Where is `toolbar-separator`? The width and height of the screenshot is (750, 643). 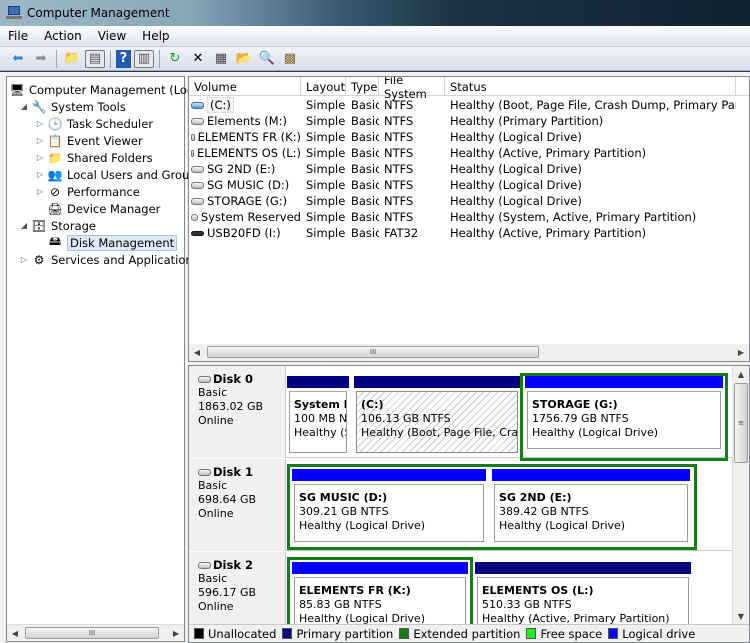 toolbar-separator is located at coordinates (56, 58).